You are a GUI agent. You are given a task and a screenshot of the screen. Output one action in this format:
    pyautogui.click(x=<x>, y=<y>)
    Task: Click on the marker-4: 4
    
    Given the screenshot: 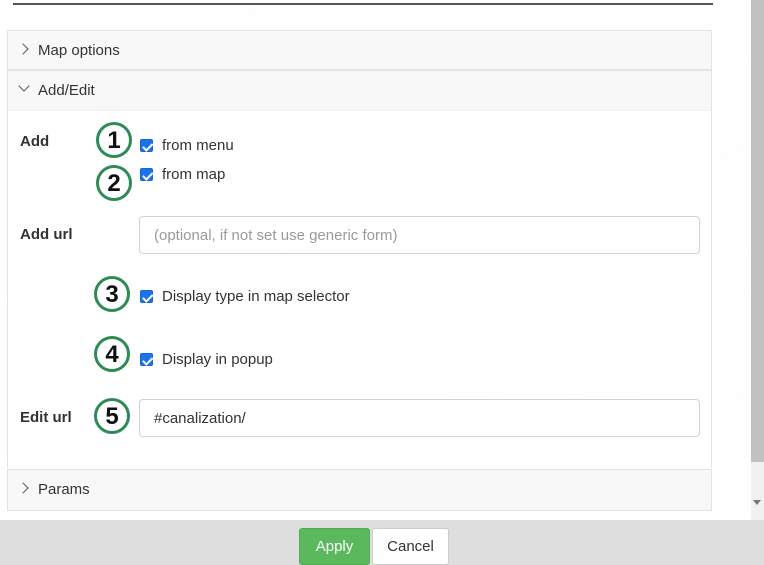 What is the action you would take?
    pyautogui.click(x=112, y=354)
    